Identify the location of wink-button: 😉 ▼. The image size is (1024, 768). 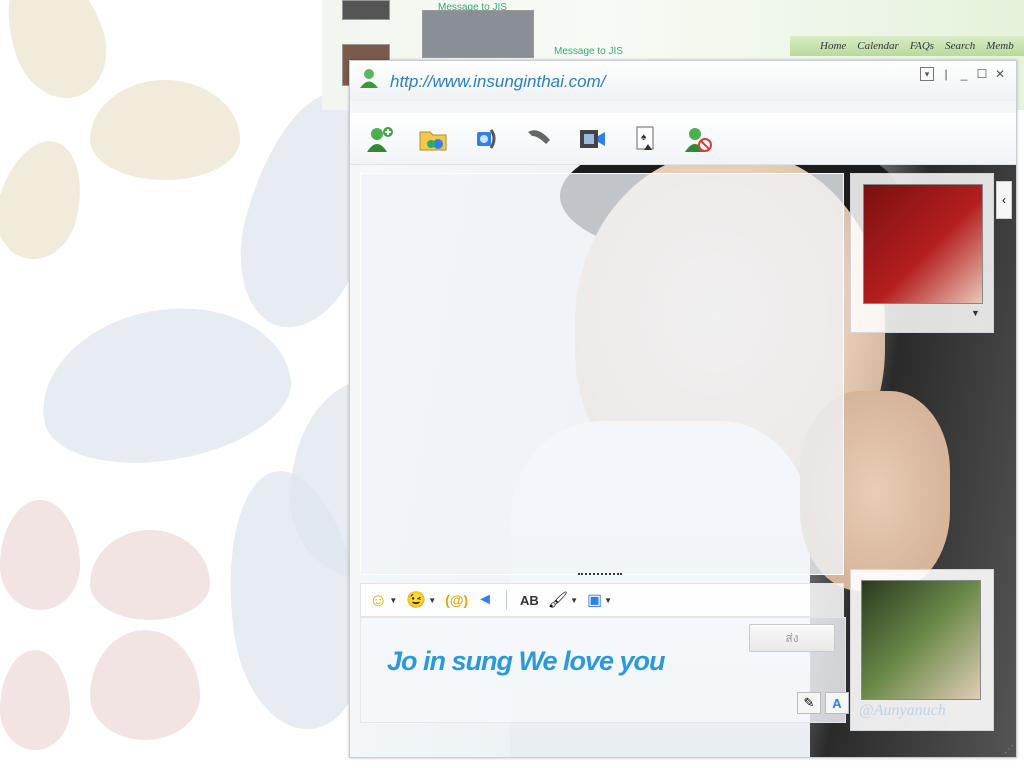
(421, 600).